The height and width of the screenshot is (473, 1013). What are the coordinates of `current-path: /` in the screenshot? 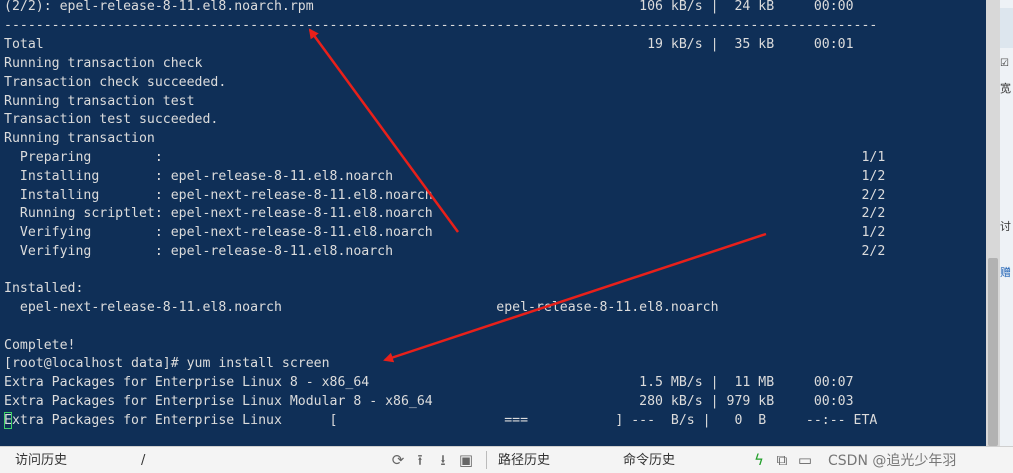 It's located at (143, 461).